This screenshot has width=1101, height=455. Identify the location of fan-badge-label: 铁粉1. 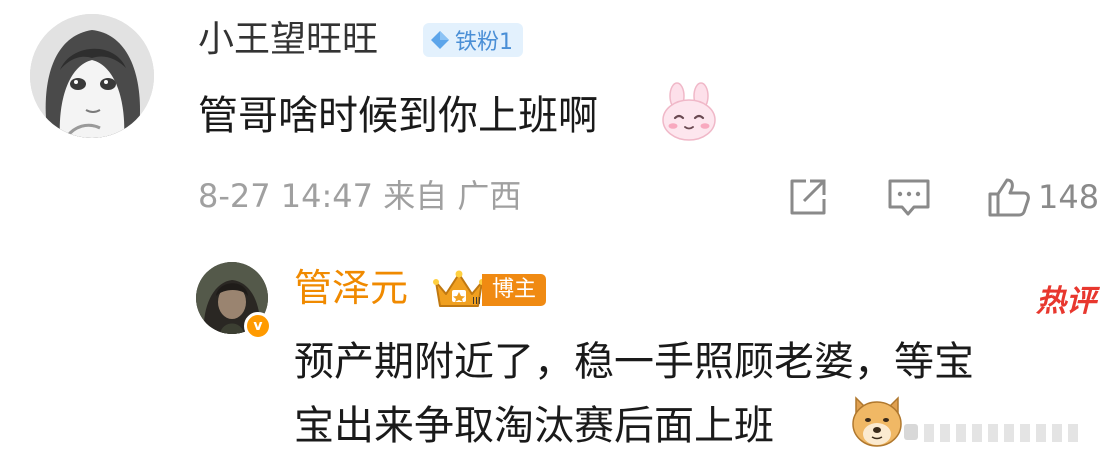
(484, 42).